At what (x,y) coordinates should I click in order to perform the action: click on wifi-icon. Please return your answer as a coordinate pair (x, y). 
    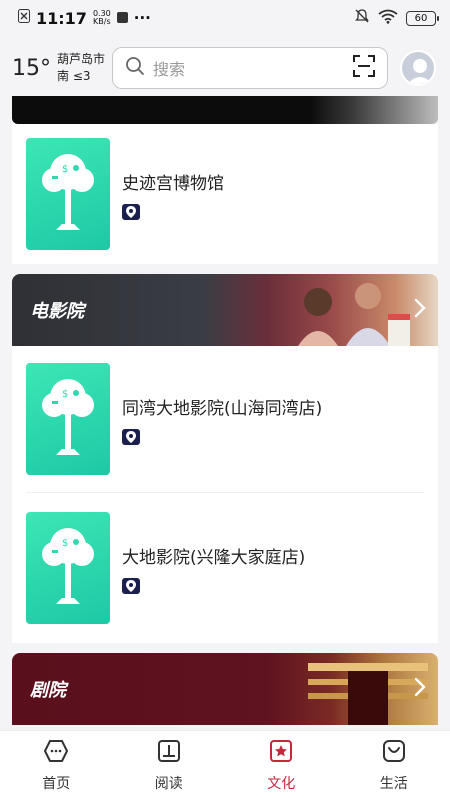
    Looking at the image, I should click on (388, 18).